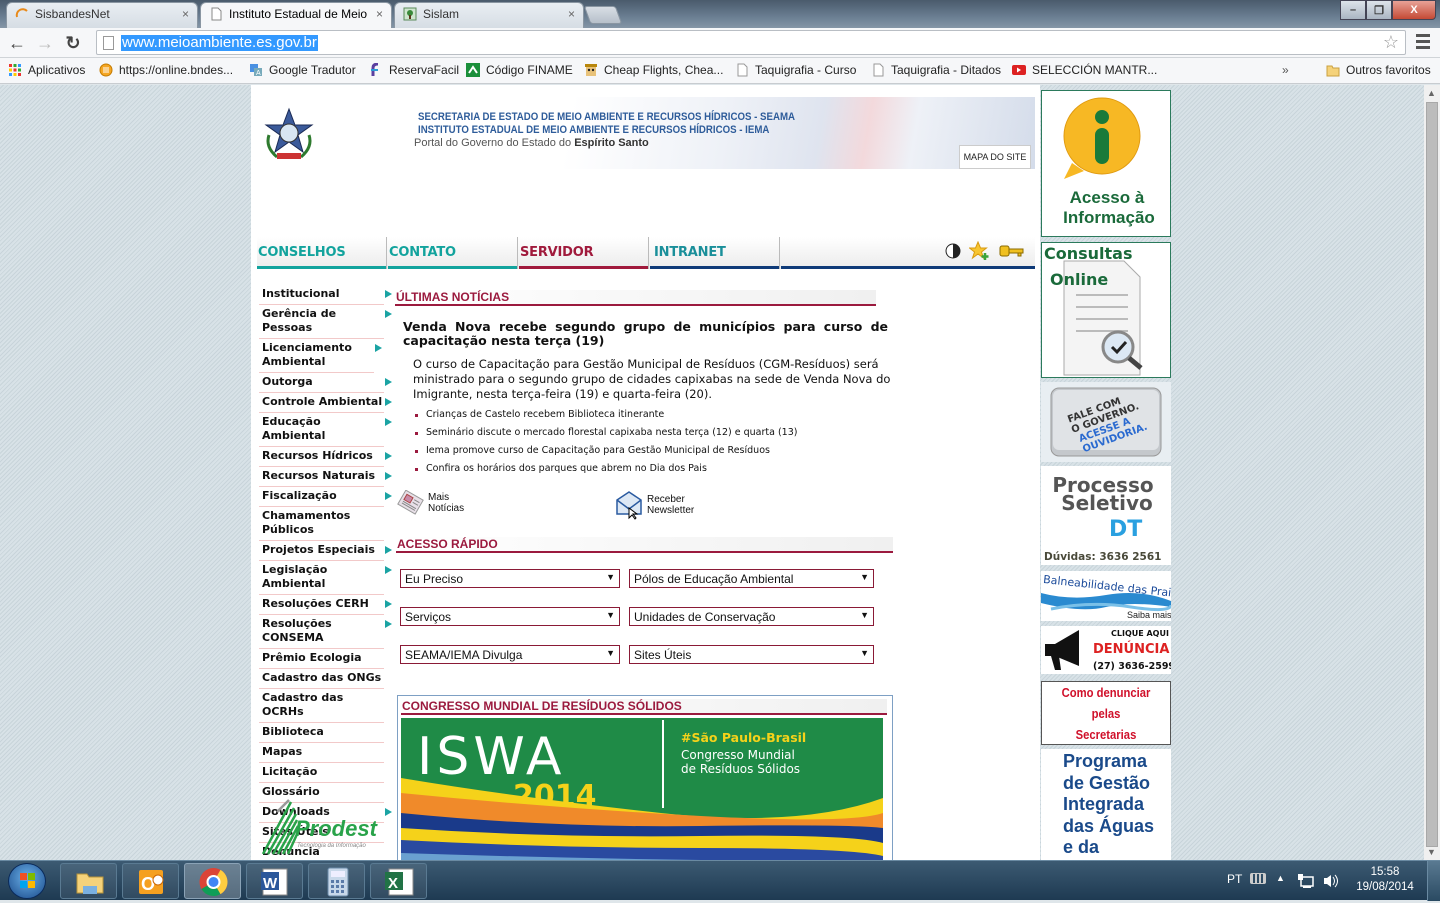 The image size is (1440, 903). What do you see at coordinates (430, 503) in the screenshot?
I see `more-news-link: Mais Notícias` at bounding box center [430, 503].